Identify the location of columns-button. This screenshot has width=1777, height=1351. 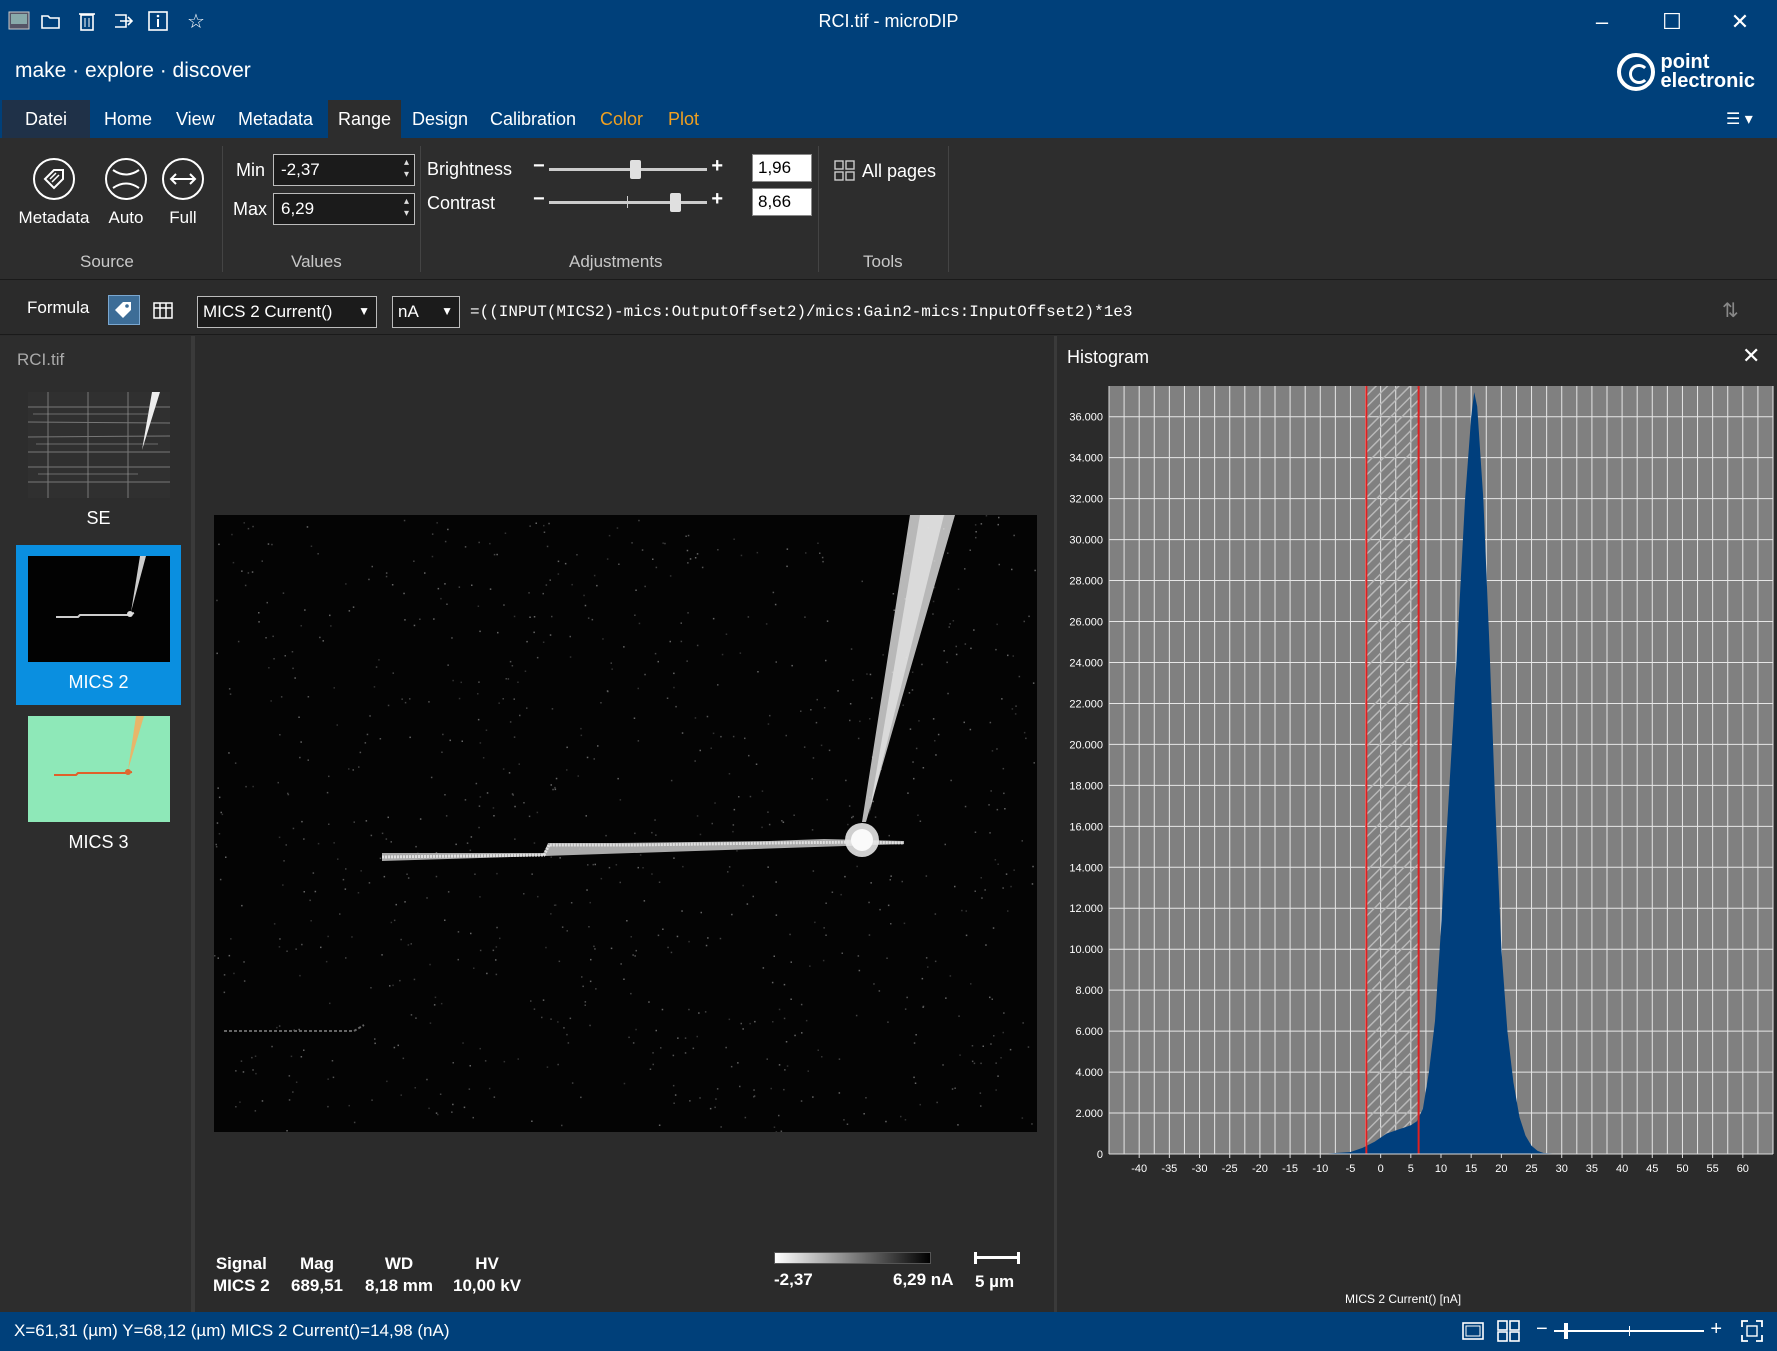
(163, 310).